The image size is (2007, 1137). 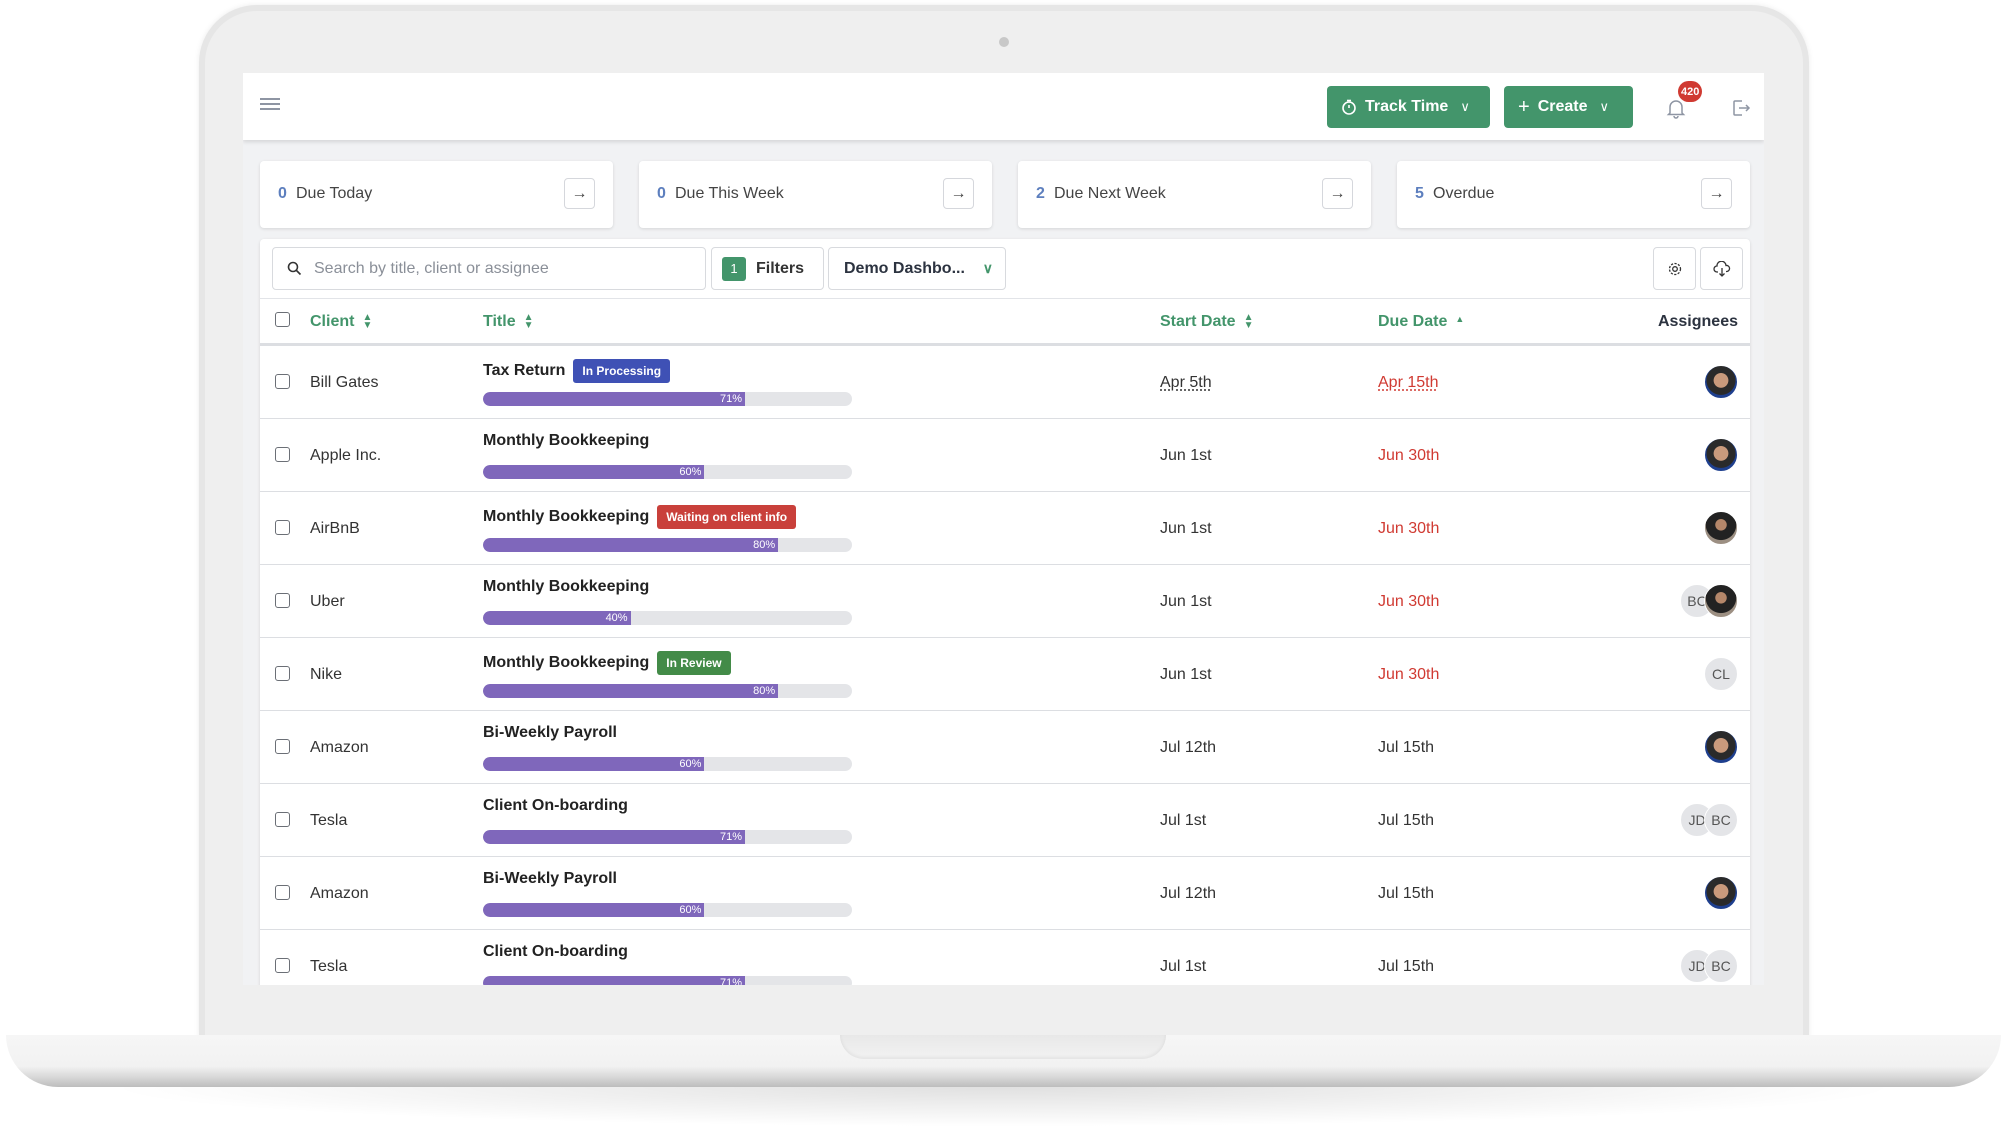 I want to click on laptop-camera, so click(x=1004, y=42).